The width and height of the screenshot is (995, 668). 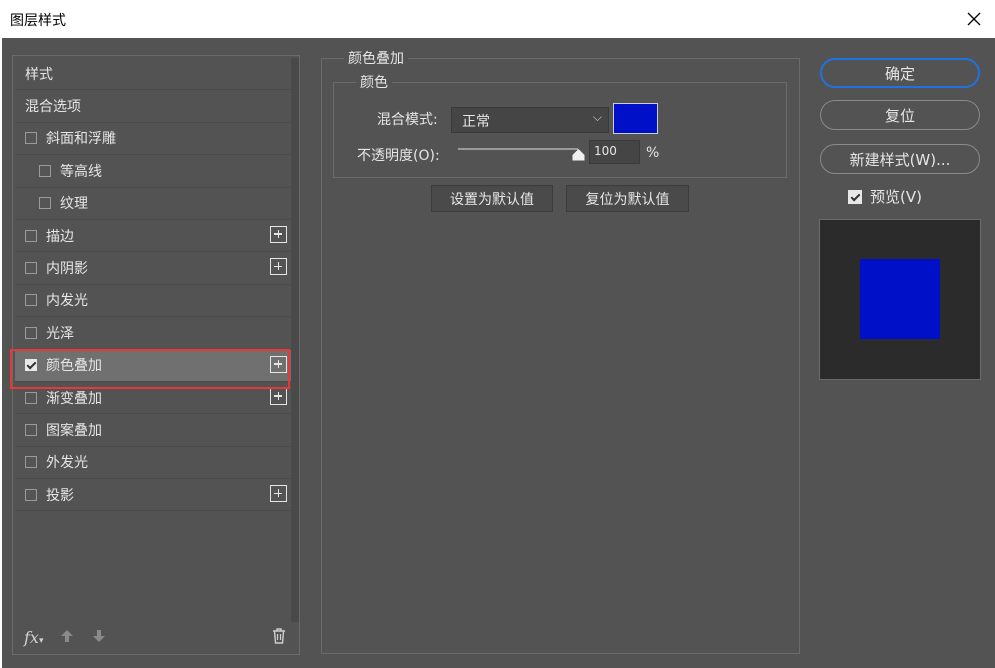 I want to click on opacity-value: 100, so click(x=605, y=151).